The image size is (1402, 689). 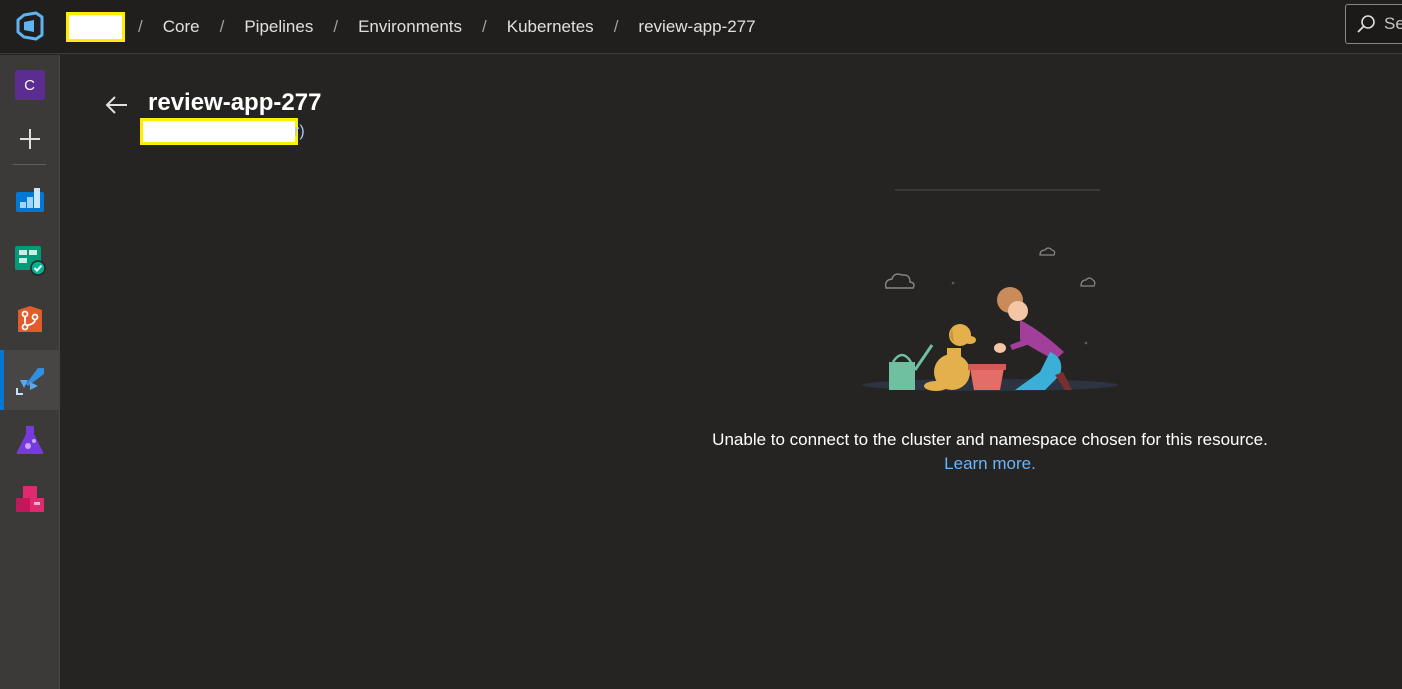 What do you see at coordinates (550, 27) in the screenshot?
I see `breadcrumb-kubernetes: Kubernetes` at bounding box center [550, 27].